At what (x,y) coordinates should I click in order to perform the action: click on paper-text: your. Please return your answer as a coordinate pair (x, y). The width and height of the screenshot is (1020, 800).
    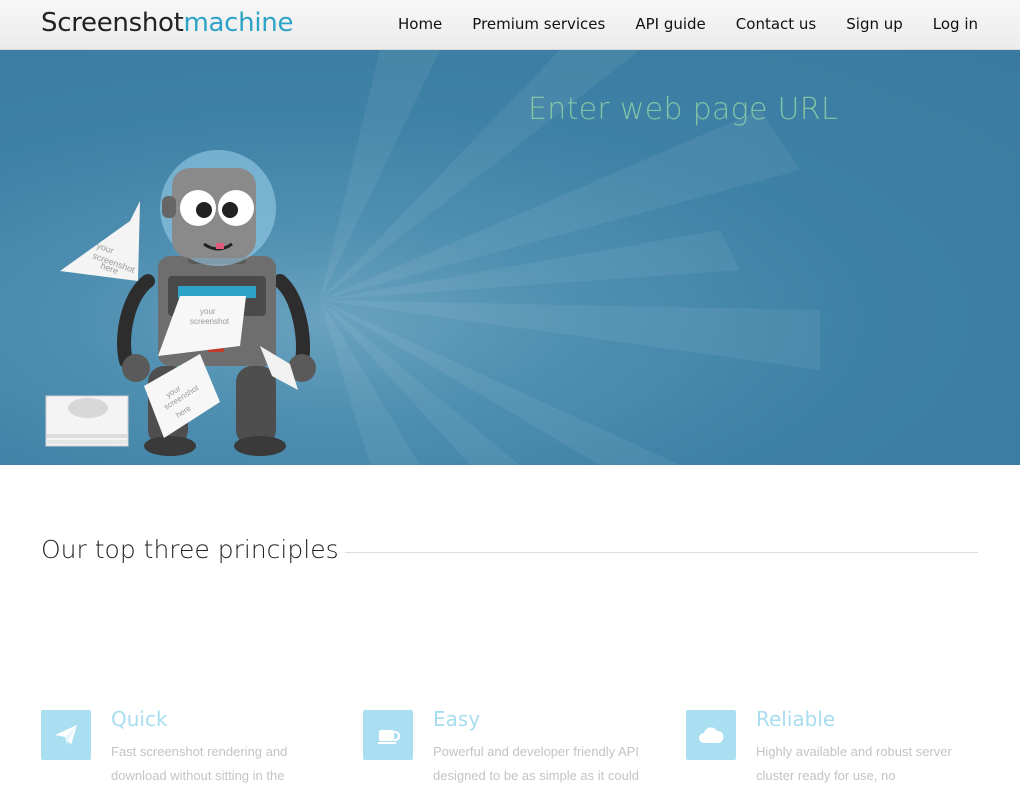
    Looking at the image, I should click on (208, 311).